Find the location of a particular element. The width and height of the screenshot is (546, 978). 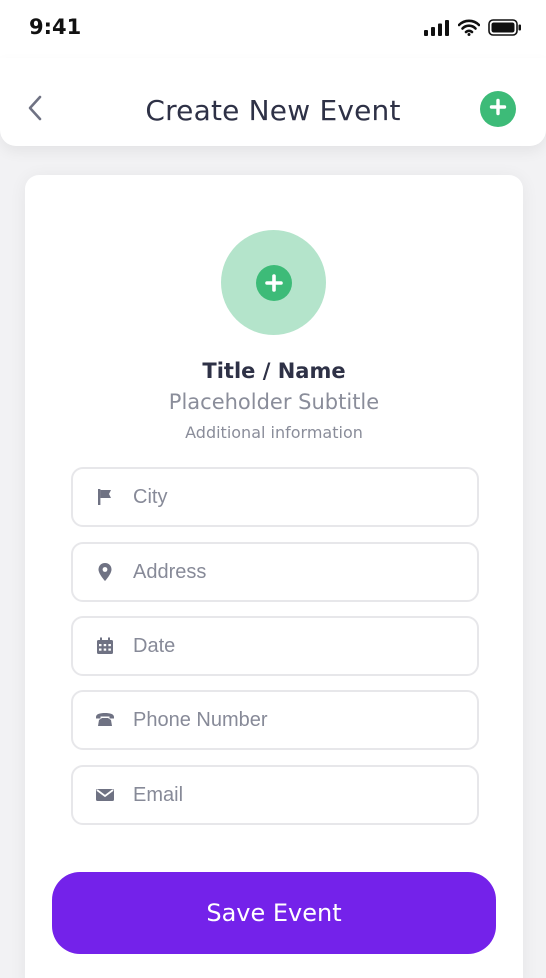

status-icons is located at coordinates (473, 30).